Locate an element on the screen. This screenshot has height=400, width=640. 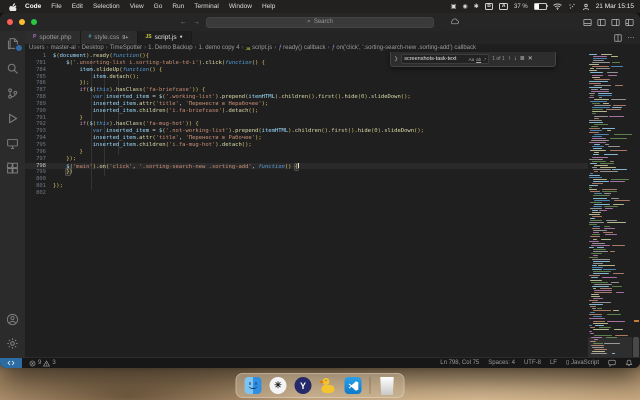
code-line-801: 801}); is located at coordinates (306, 186).